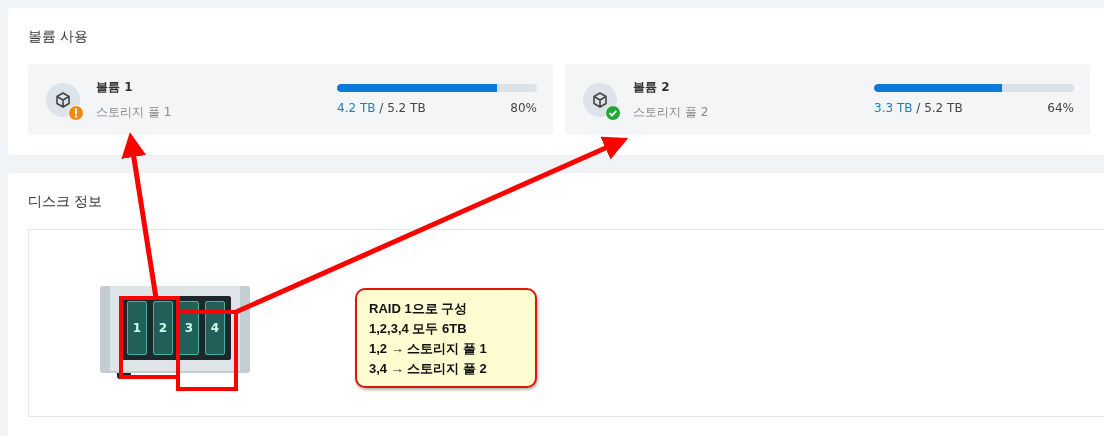 This screenshot has width=1104, height=436. What do you see at coordinates (115, 87) in the screenshot?
I see `volume-name: 볼륨 1` at bounding box center [115, 87].